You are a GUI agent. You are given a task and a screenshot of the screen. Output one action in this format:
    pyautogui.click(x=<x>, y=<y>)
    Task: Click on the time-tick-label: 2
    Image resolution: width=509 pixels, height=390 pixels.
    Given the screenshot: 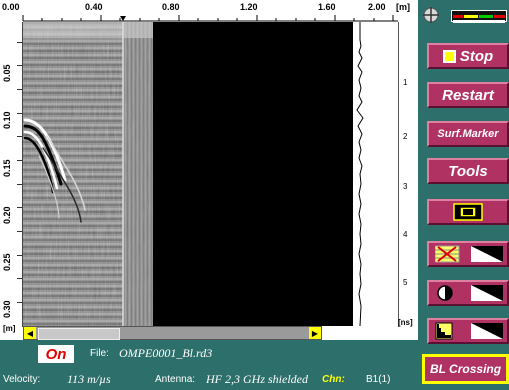 What is the action you would take?
    pyautogui.click(x=405, y=136)
    